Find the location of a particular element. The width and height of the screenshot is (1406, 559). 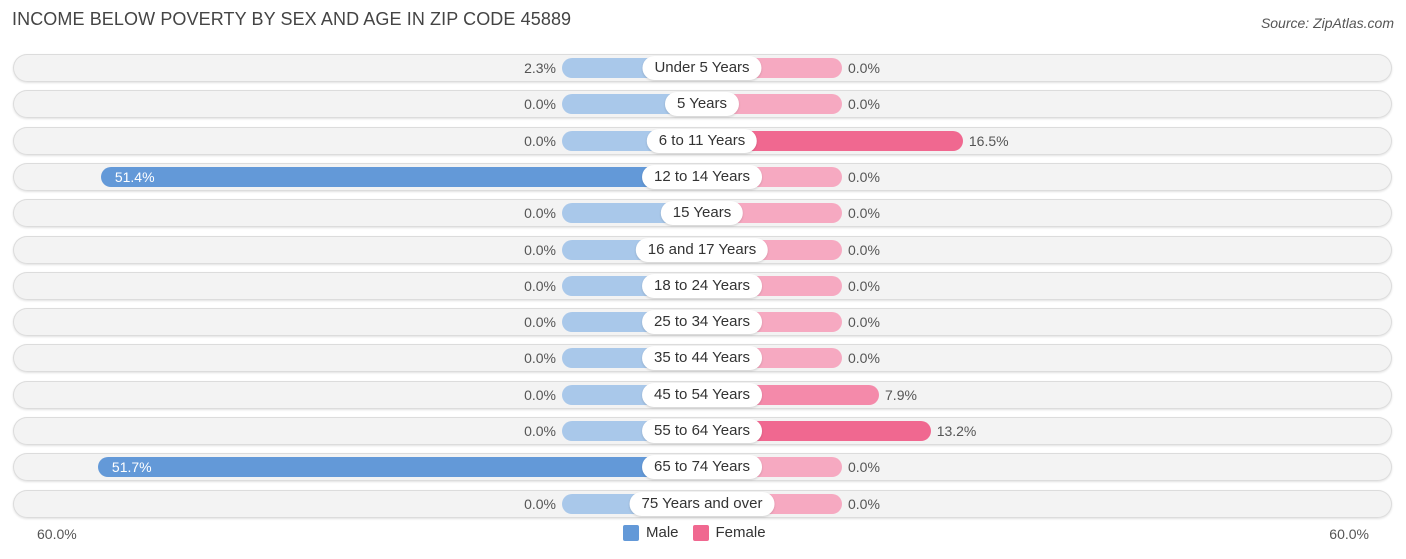

category-label: 12 to 14 Years is located at coordinates (702, 176).